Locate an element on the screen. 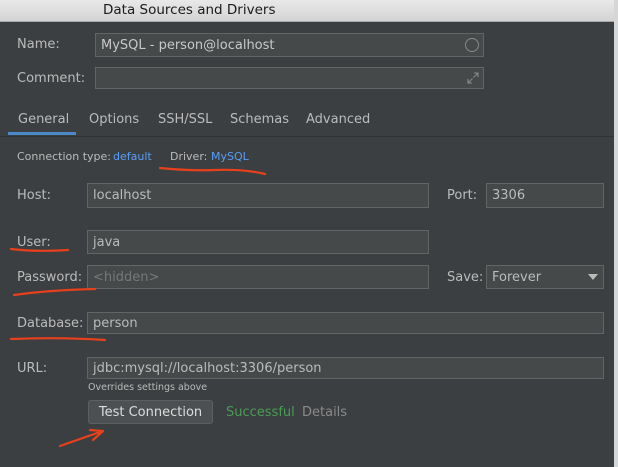  test-connection-label: Test Connection is located at coordinates (150, 412).